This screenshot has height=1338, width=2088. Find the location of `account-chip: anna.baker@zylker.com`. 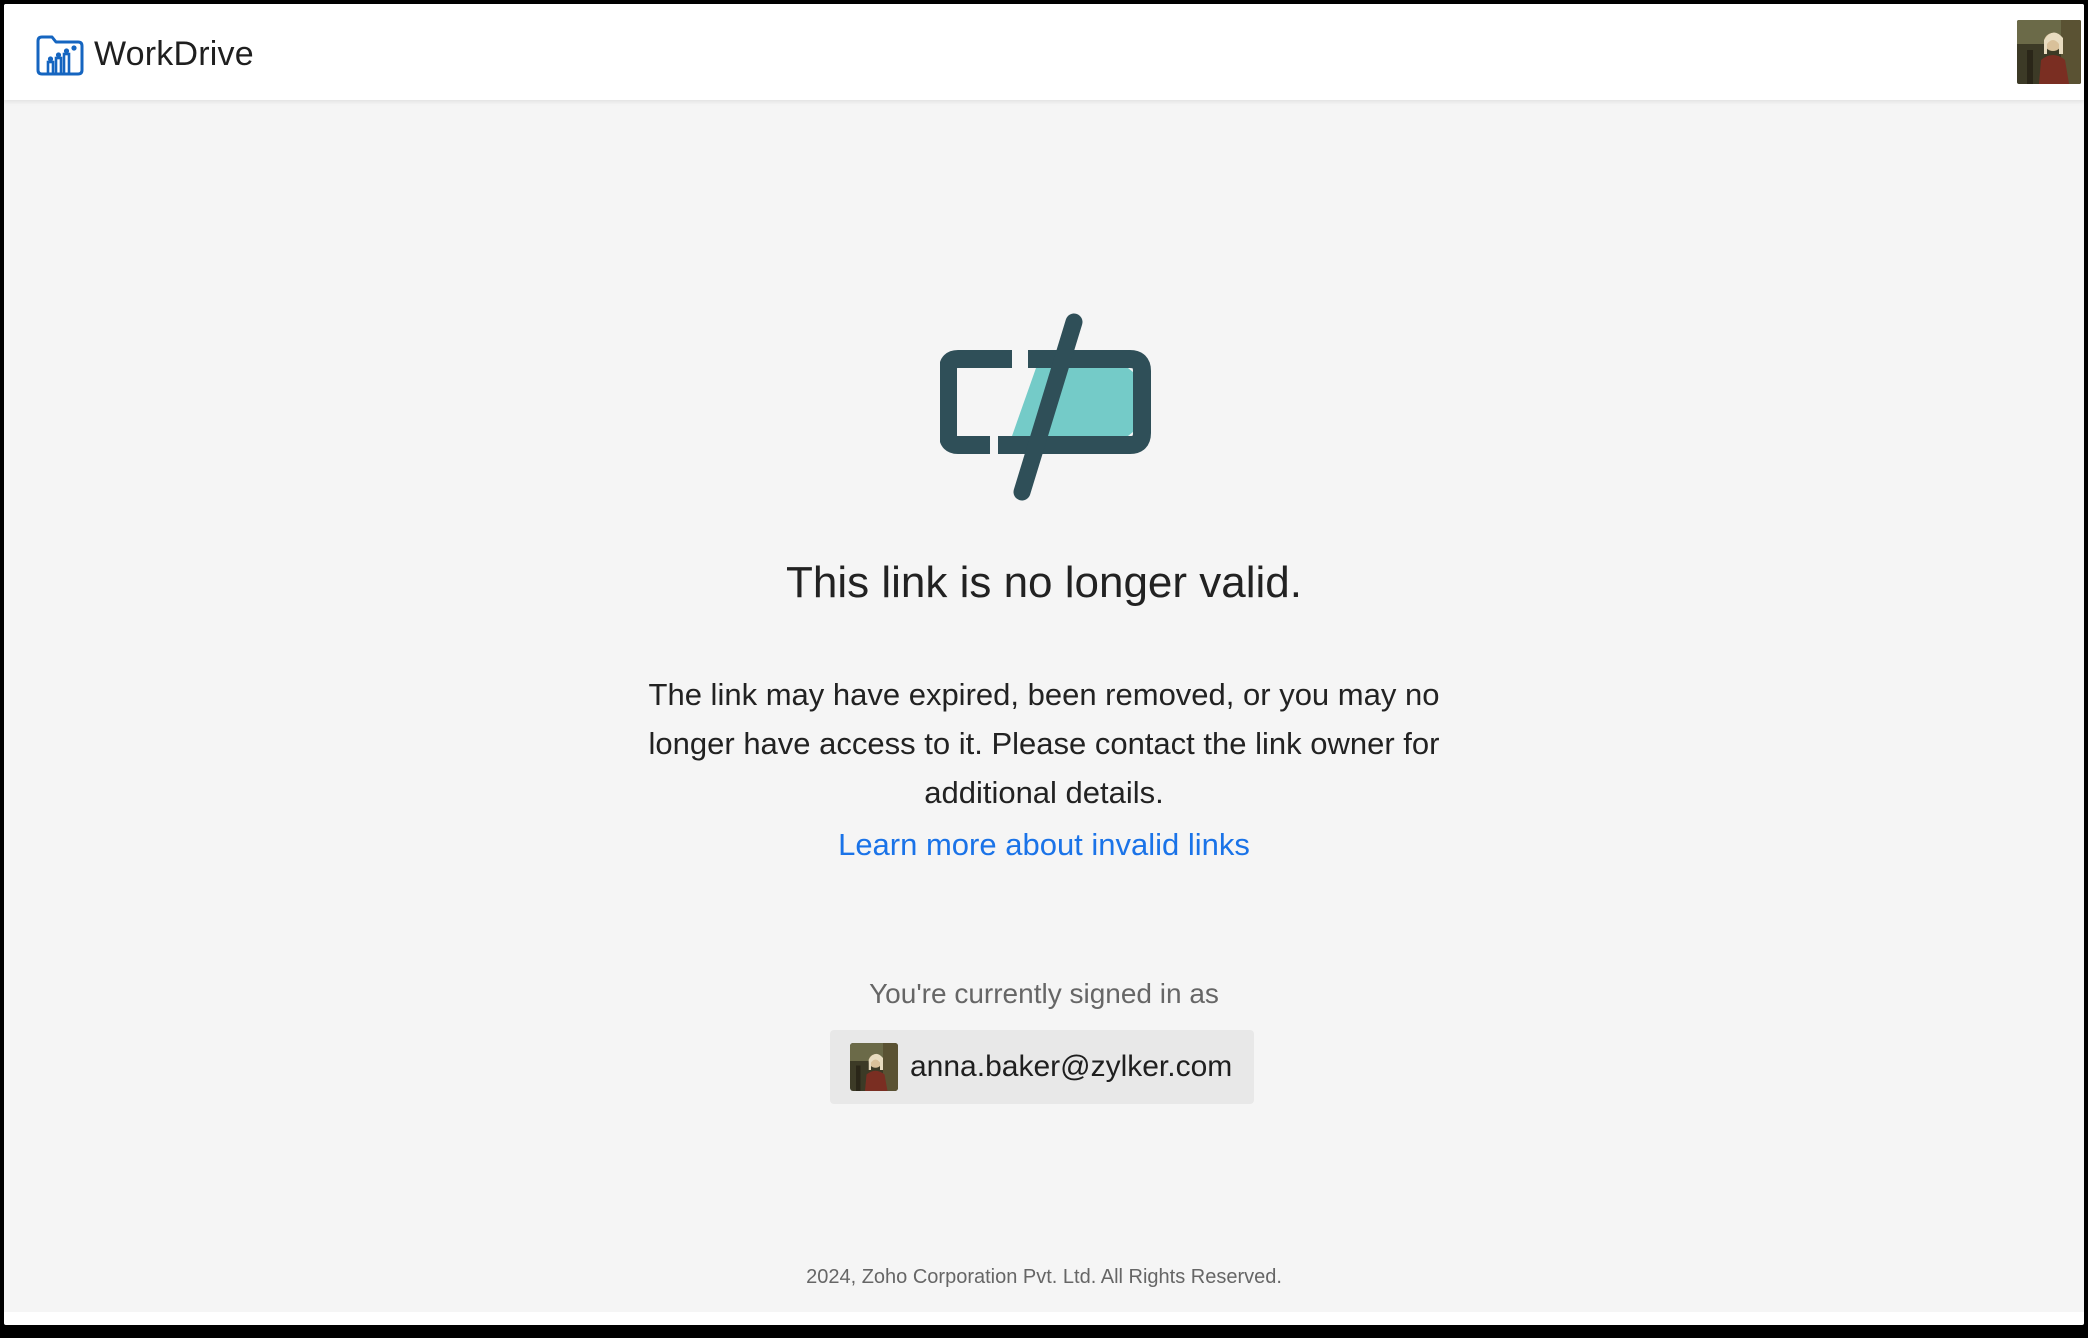

account-chip: anna.baker@zylker.com is located at coordinates (1042, 1067).